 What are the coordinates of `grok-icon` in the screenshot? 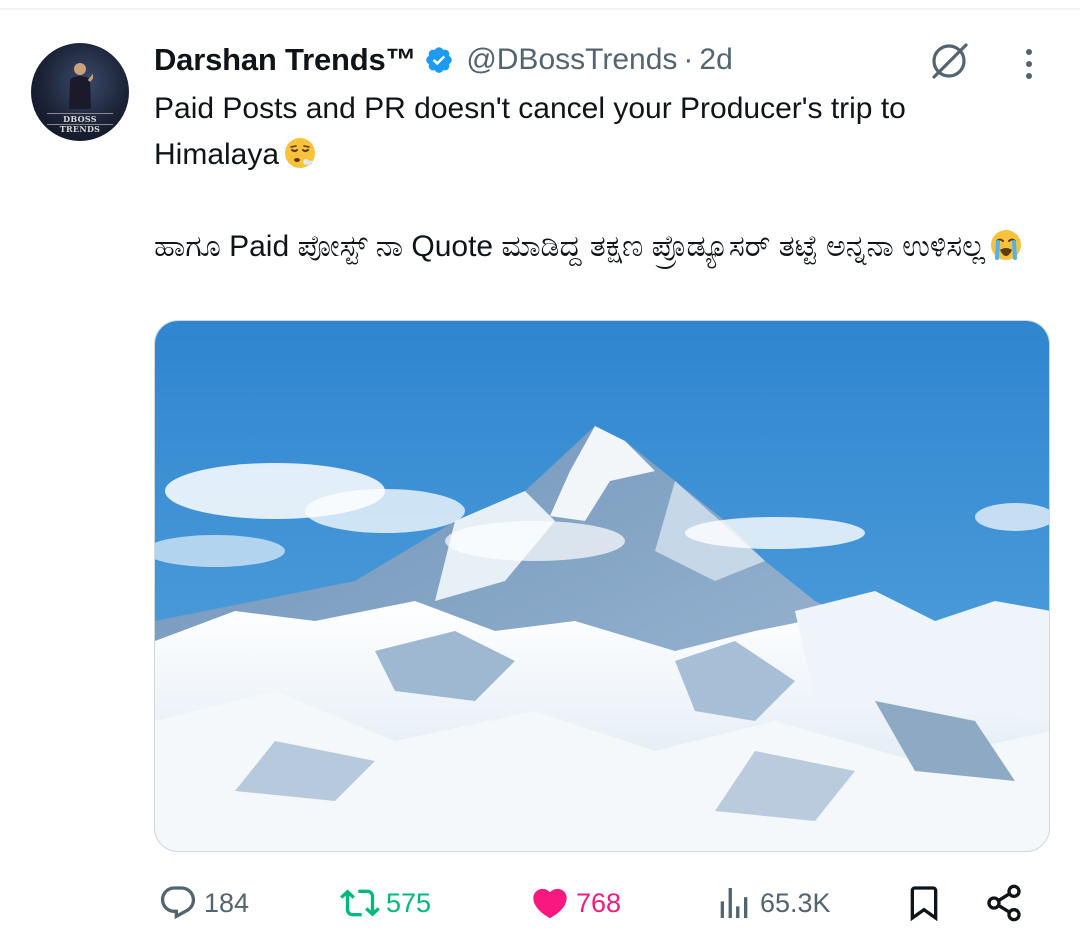 It's located at (949, 61).